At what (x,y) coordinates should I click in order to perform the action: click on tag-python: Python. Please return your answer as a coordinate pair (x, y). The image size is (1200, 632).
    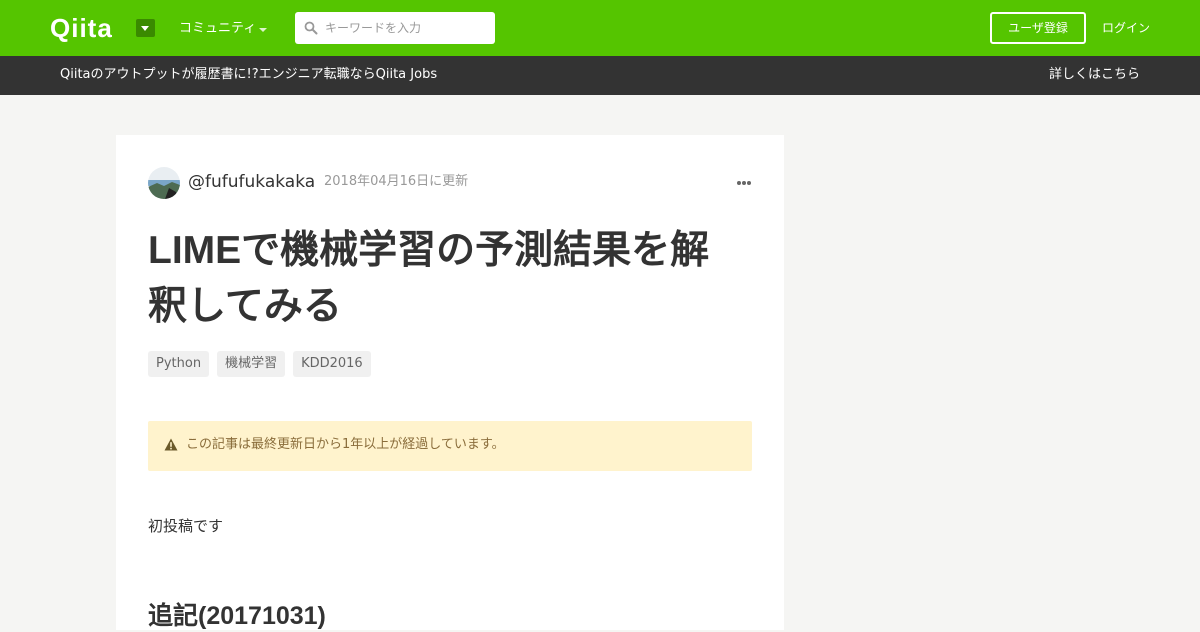
    Looking at the image, I should click on (179, 364).